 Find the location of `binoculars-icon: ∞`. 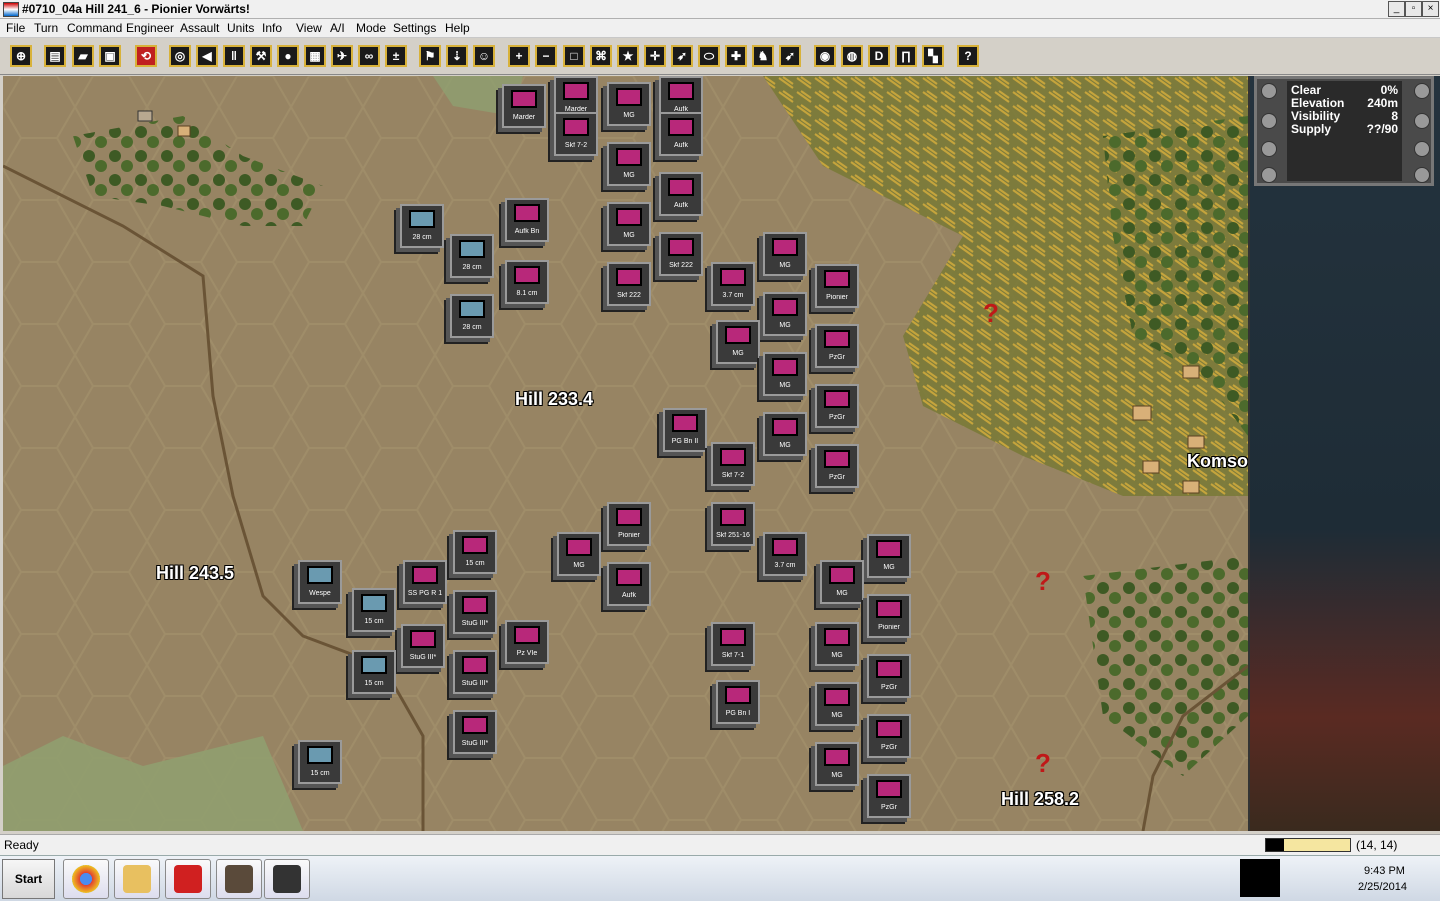

binoculars-icon: ∞ is located at coordinates (369, 56).